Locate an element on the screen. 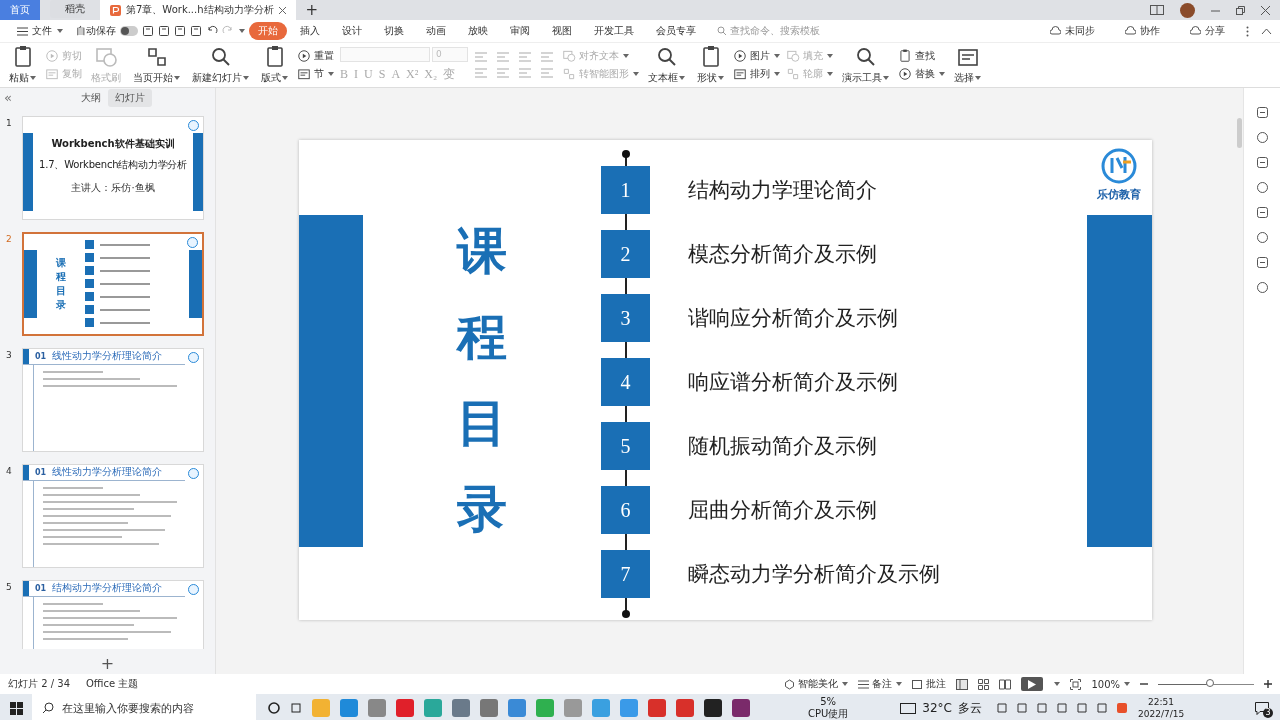 The width and height of the screenshot is (1280, 720). ribbon-button: 文本框 is located at coordinates (666, 65).